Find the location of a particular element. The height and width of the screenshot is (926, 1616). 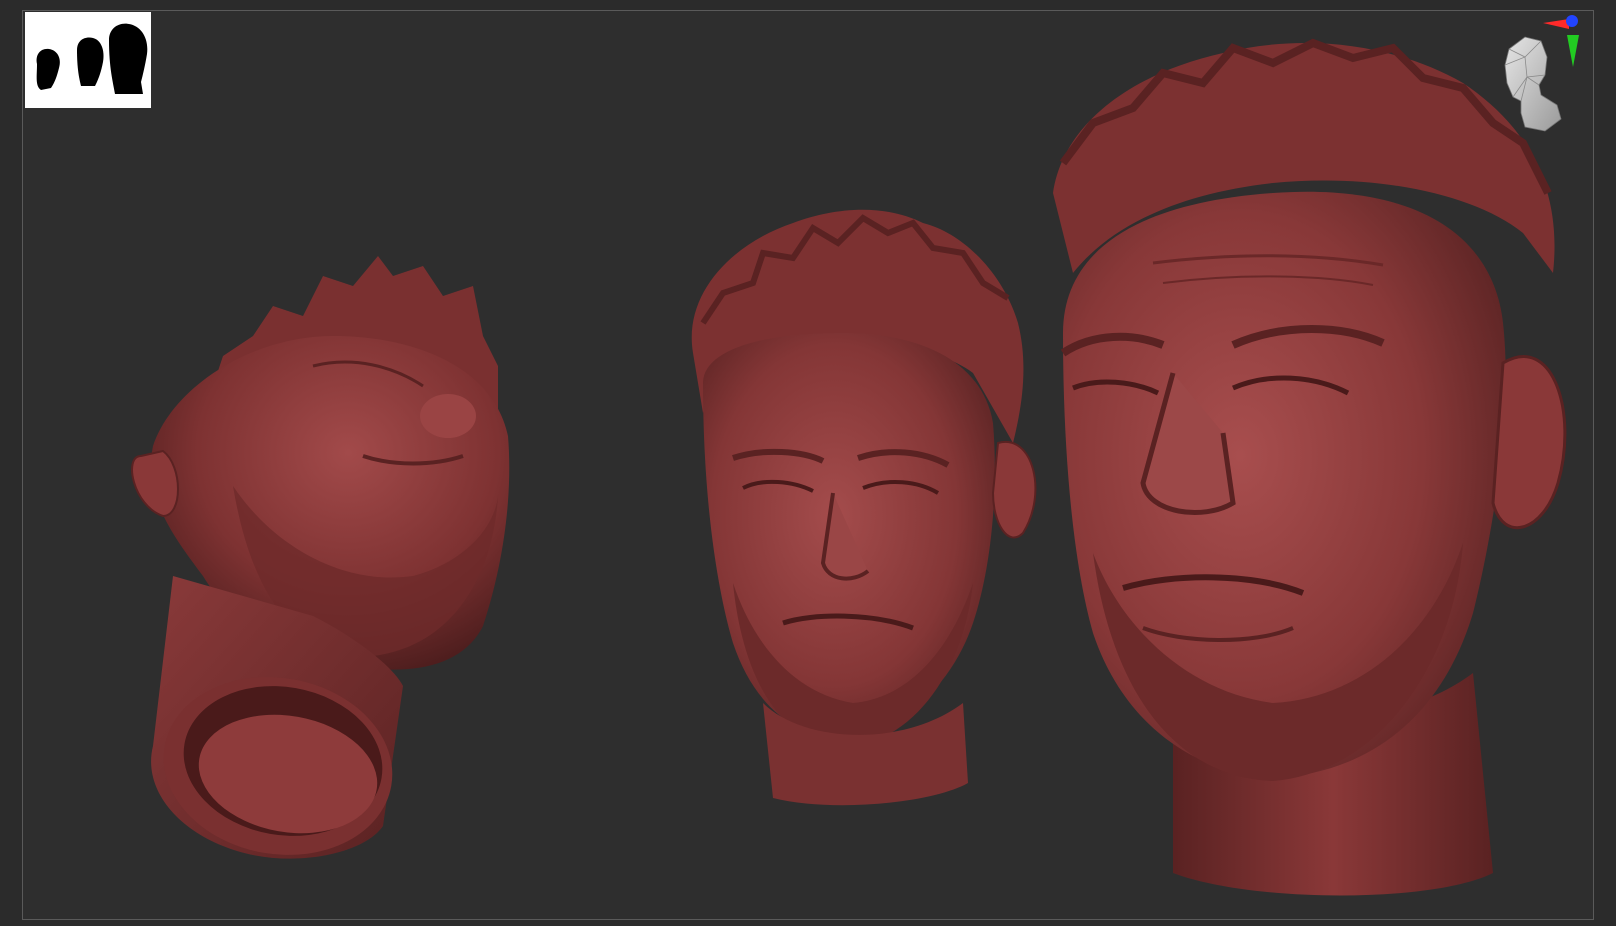

silhouette-icon is located at coordinates (92, 58).